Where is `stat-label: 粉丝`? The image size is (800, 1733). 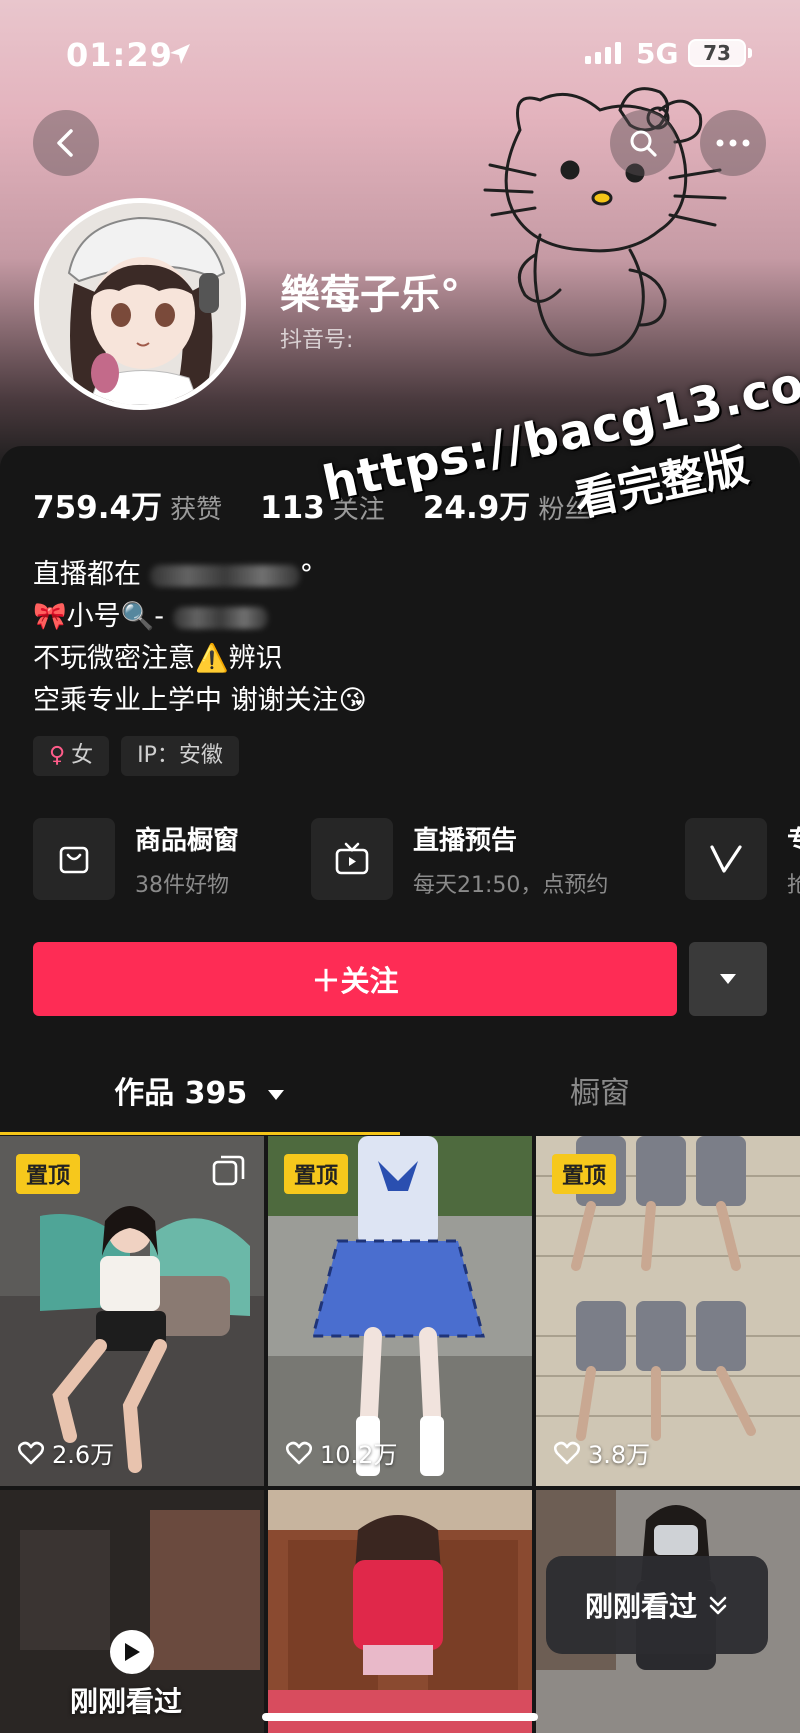 stat-label: 粉丝 is located at coordinates (564, 510).